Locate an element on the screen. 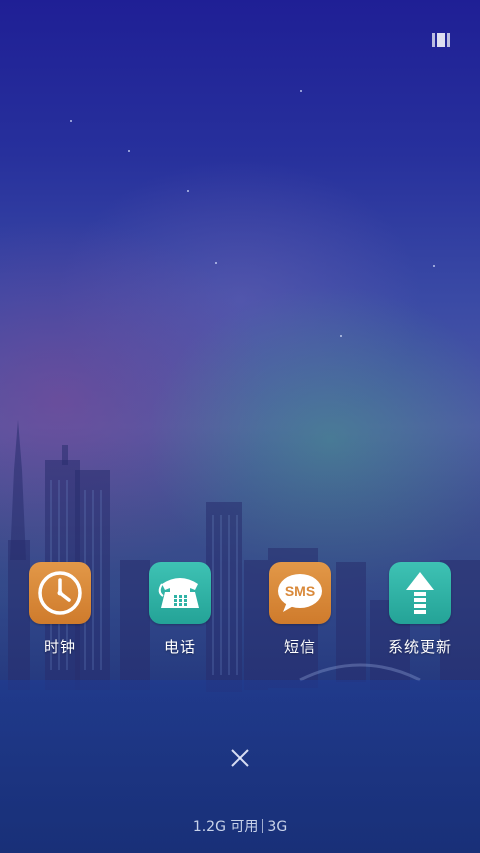 This screenshot has width=480, height=853. clock-icon is located at coordinates (60, 593).